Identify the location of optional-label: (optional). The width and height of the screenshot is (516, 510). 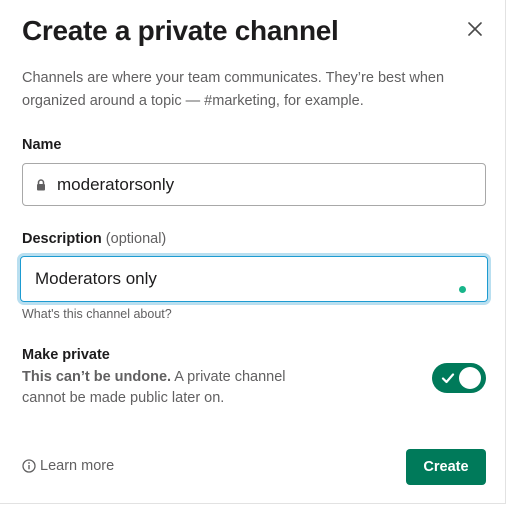
(136, 239).